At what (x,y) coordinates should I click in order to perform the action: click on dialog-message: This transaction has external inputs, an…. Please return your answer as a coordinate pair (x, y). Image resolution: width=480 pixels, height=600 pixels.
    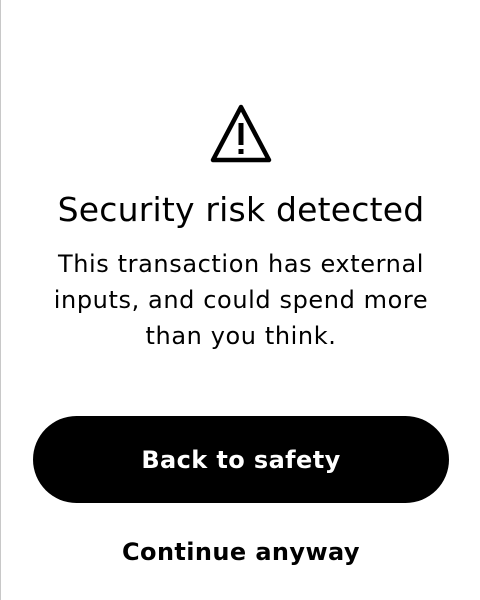
    Looking at the image, I should click on (241, 300).